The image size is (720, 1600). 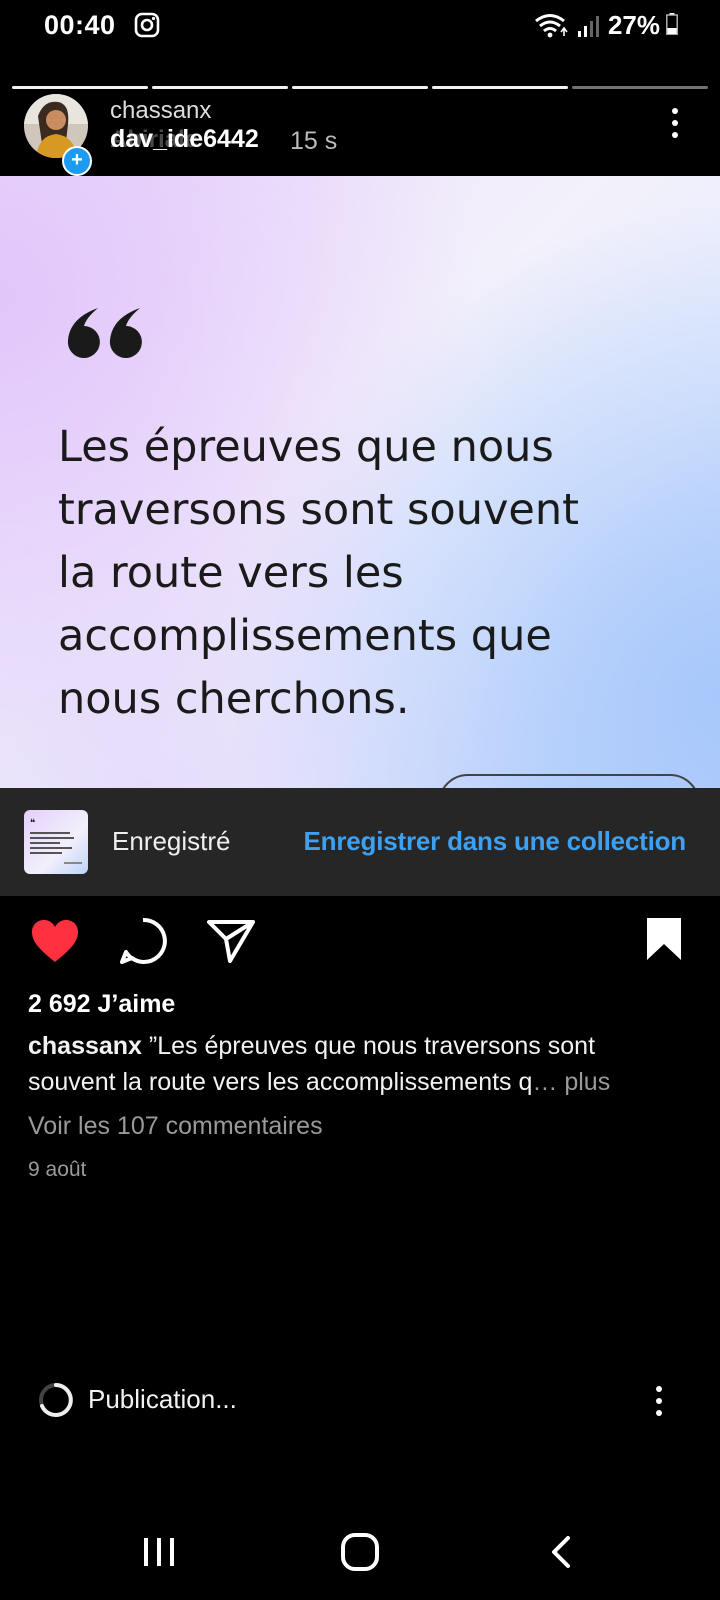 I want to click on story-username-secondary: dav_ide6442, so click(x=184, y=139).